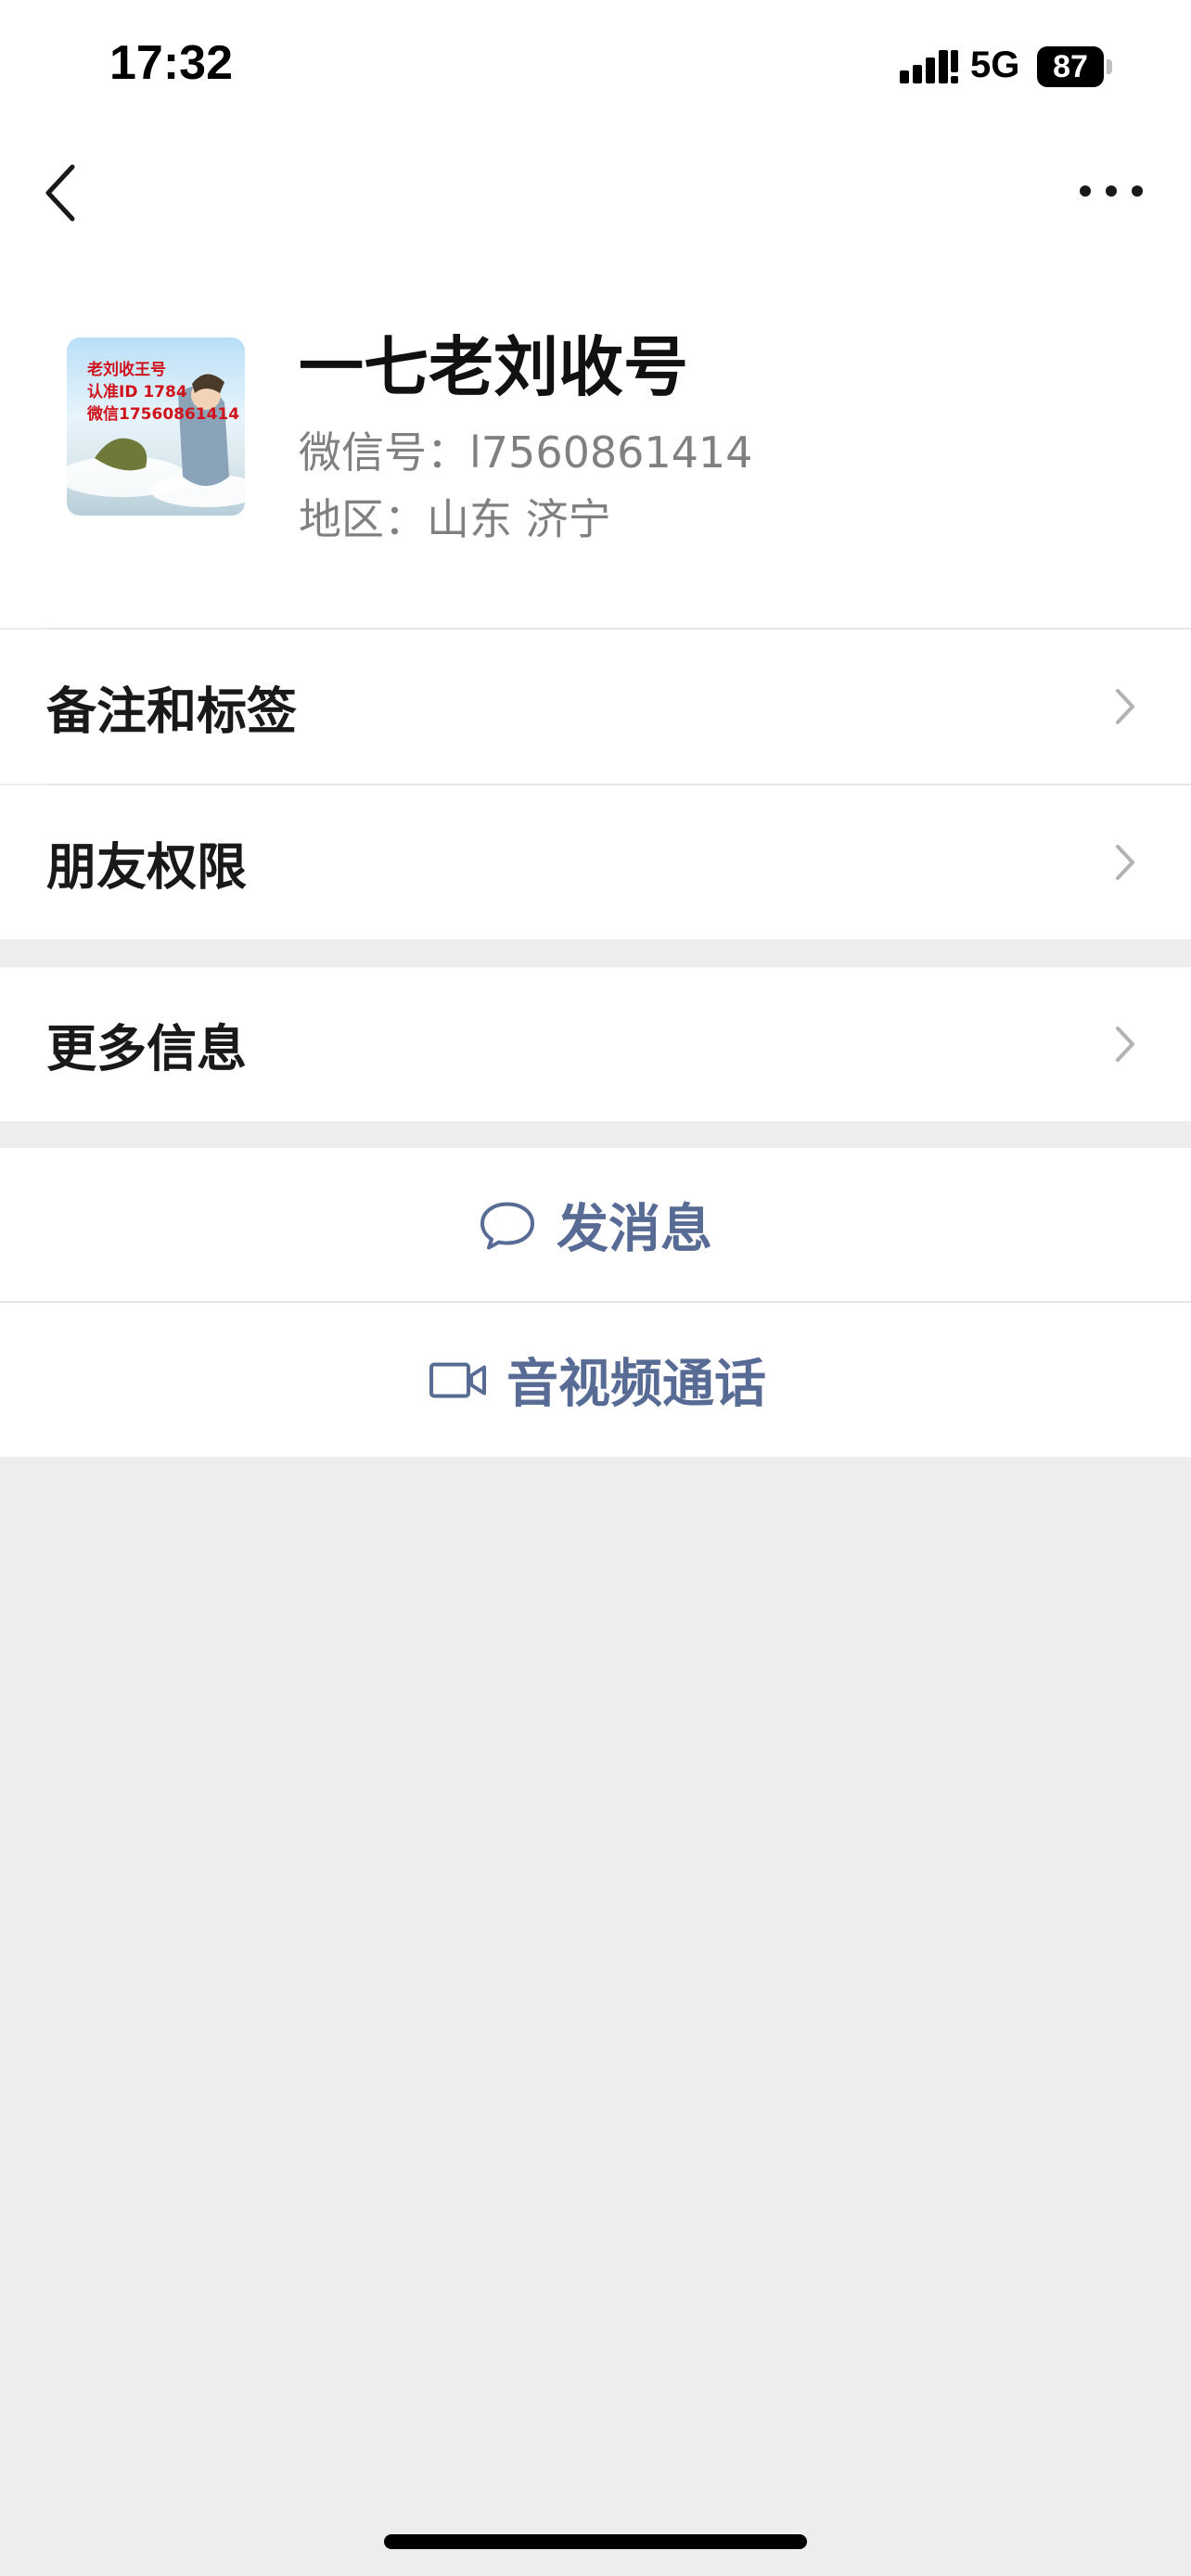 The height and width of the screenshot is (2576, 1191). I want to click on more-info-label: 更多信息, so click(146, 1049).